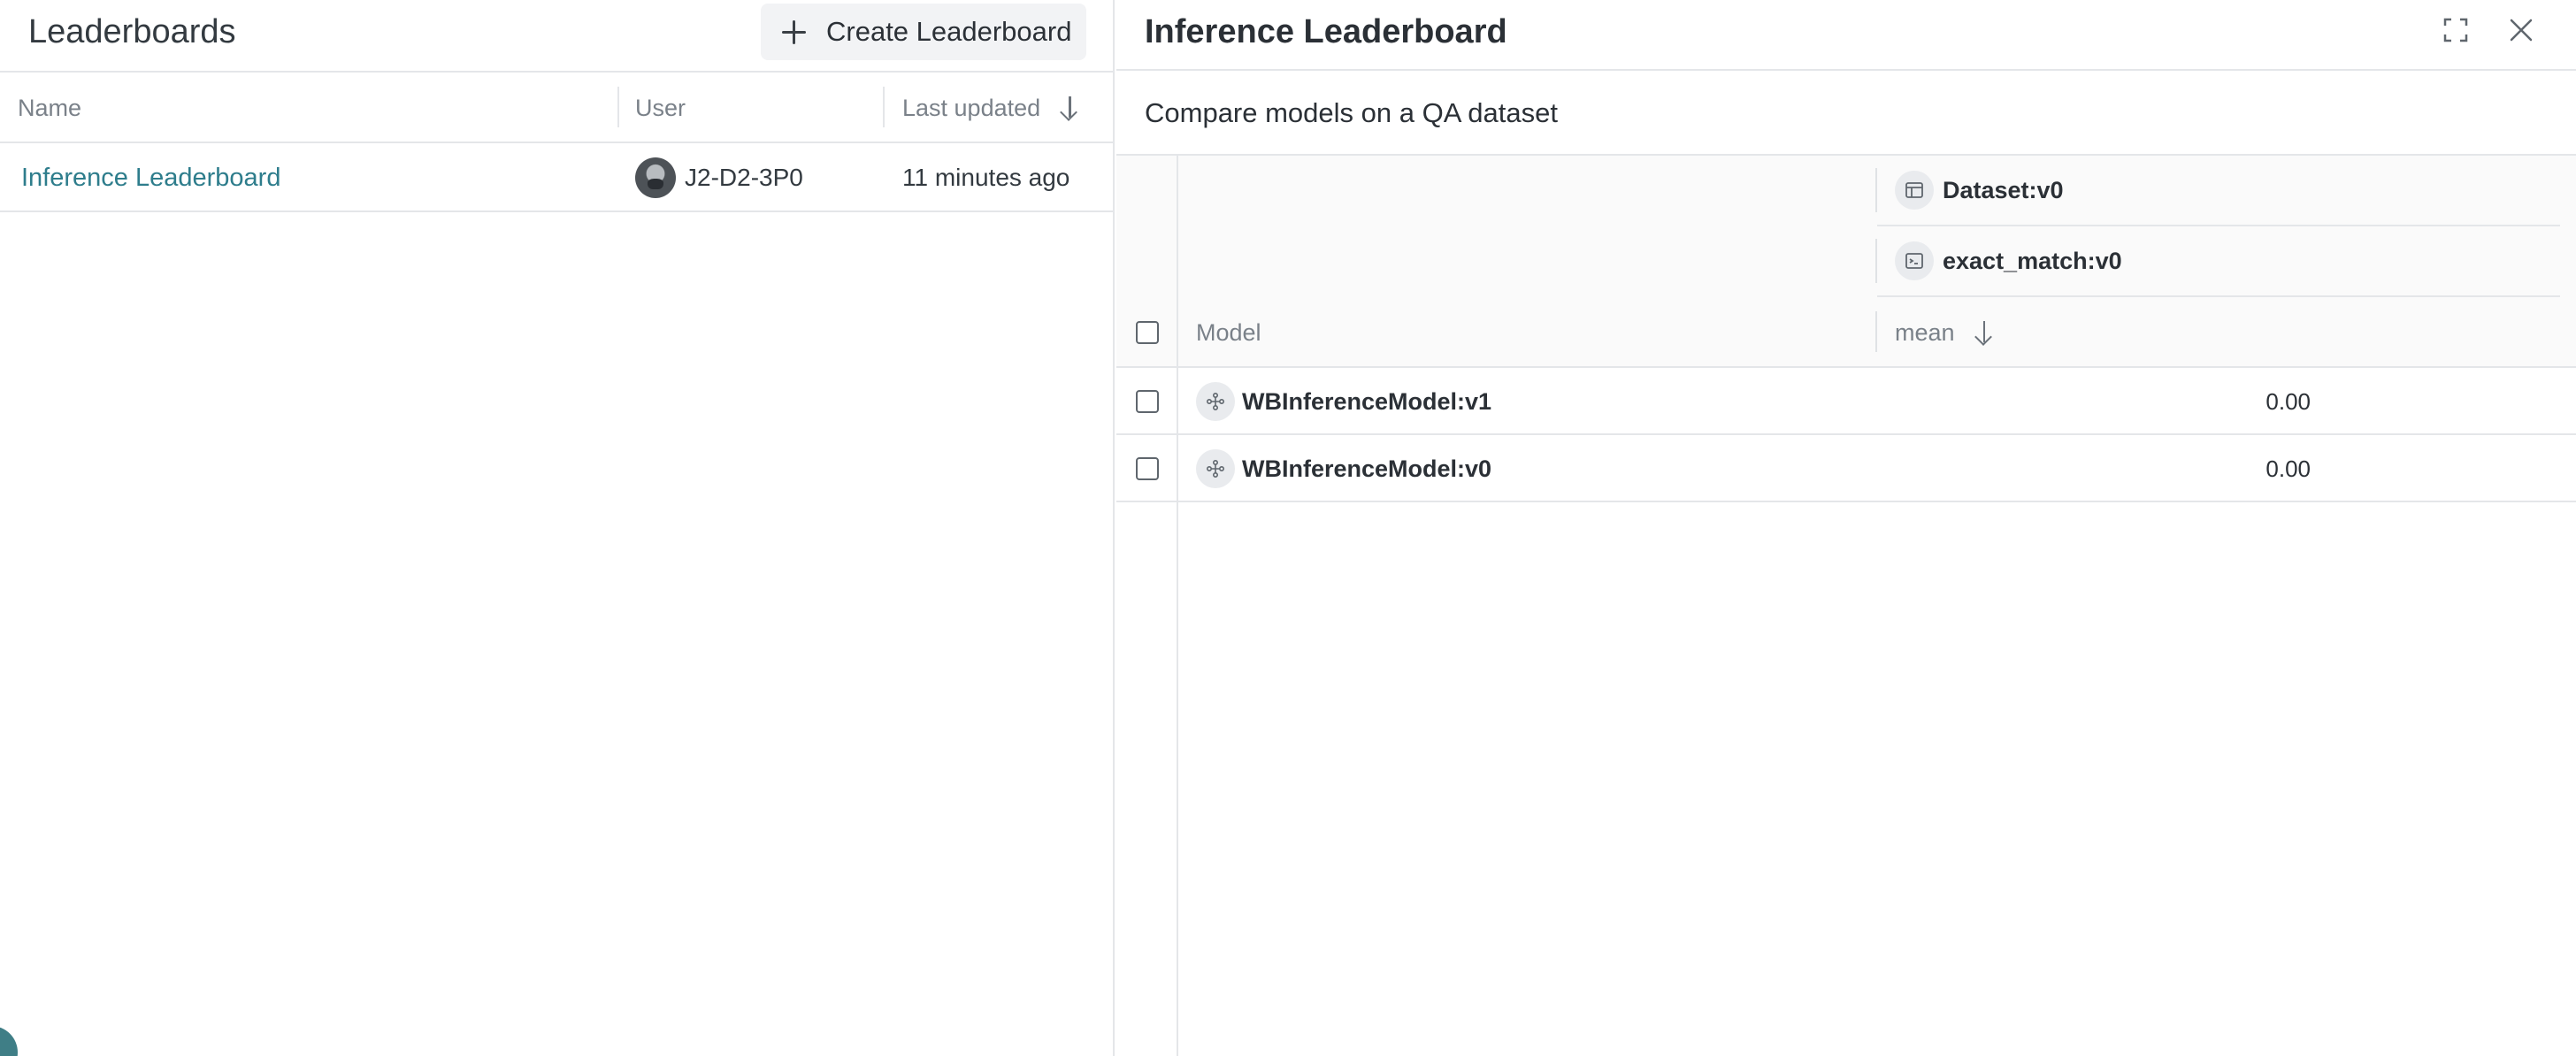 This screenshot has height=1056, width=2576. I want to click on detail-title: Inference Leaderboard, so click(1326, 32).